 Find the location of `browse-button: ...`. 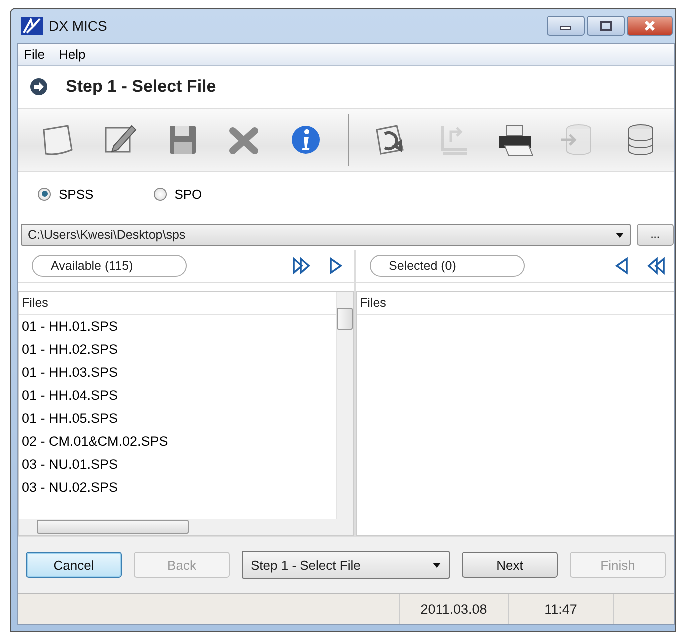

browse-button: ... is located at coordinates (655, 235).